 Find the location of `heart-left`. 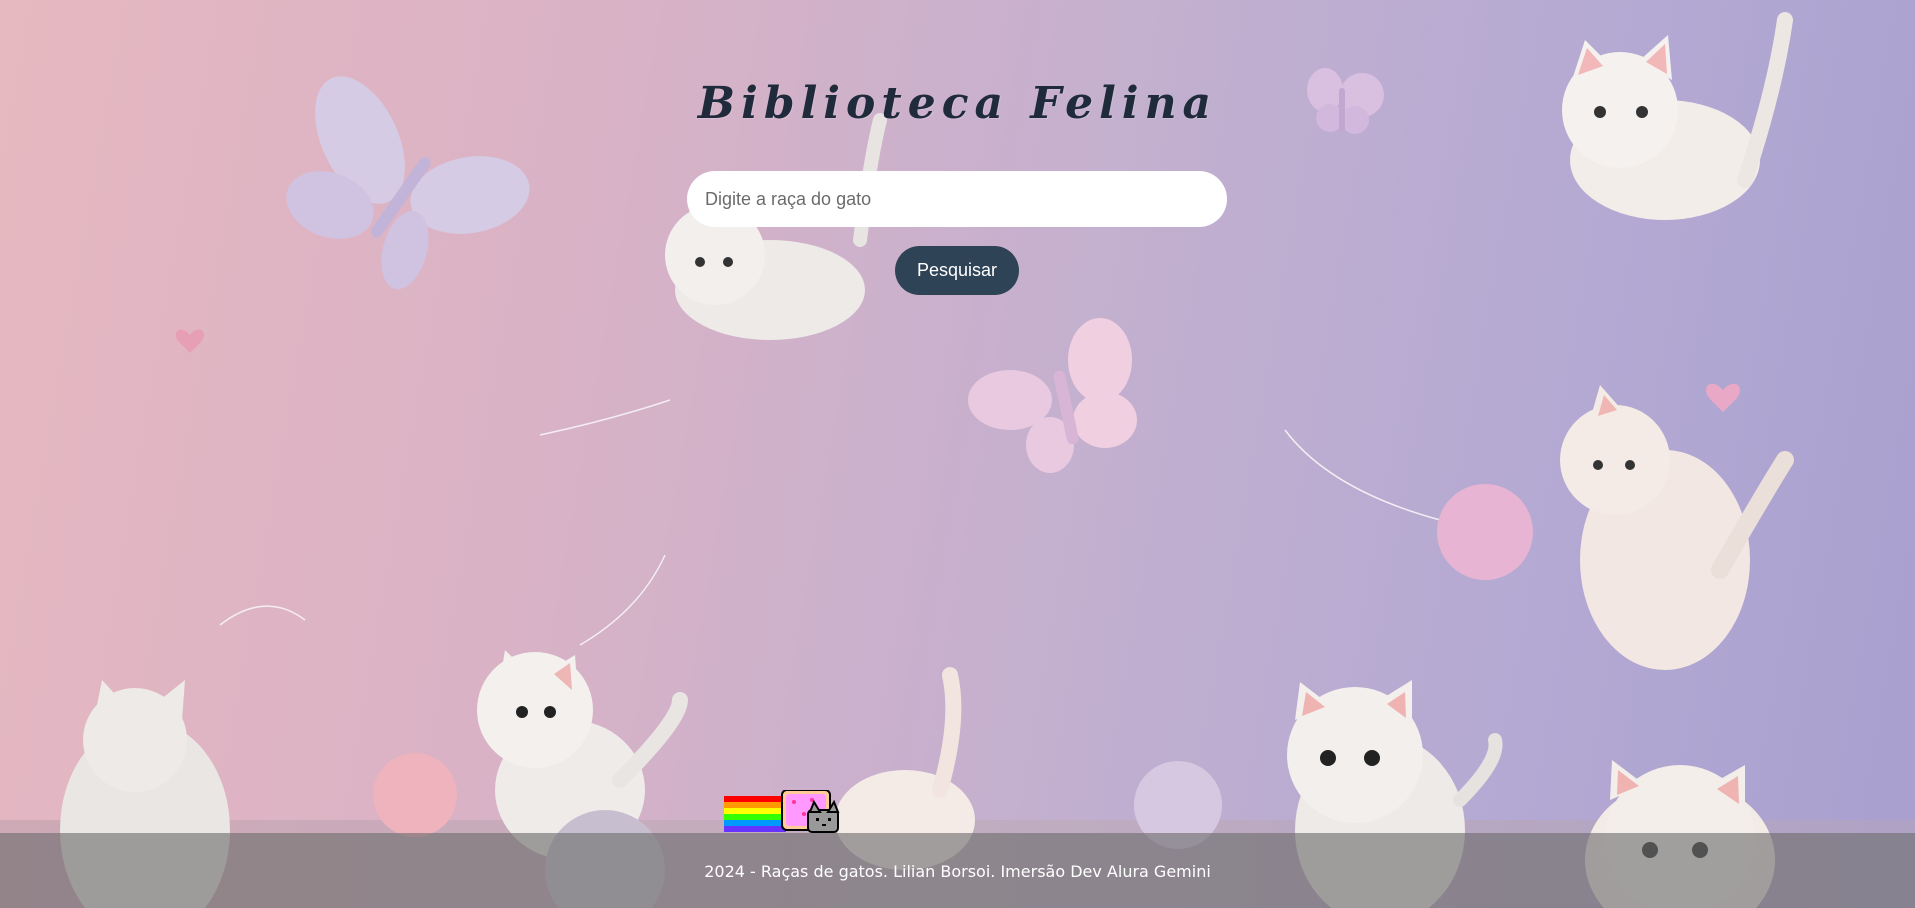

heart-left is located at coordinates (190, 341).